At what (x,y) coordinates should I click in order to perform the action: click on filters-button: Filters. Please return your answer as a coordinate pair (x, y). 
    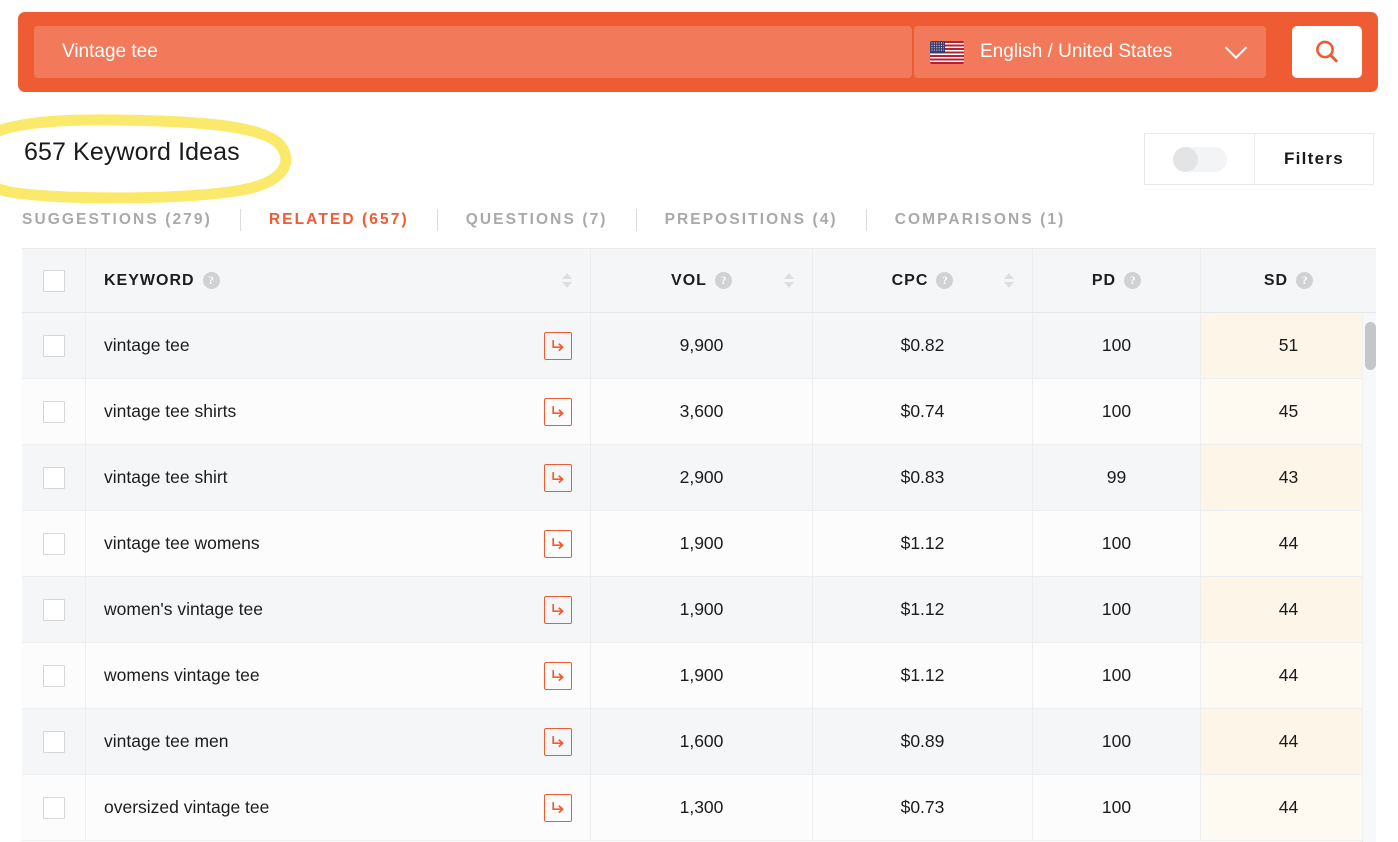
    Looking at the image, I should click on (1314, 159).